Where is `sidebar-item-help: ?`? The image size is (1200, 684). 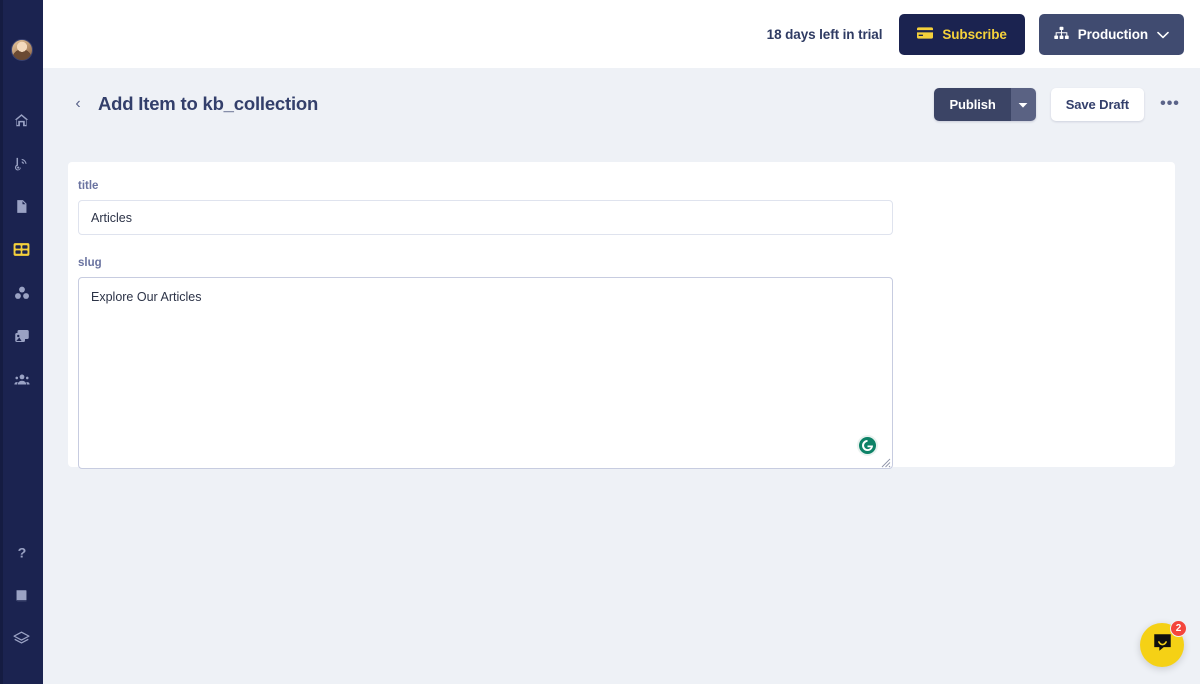 sidebar-item-help: ? is located at coordinates (21, 552).